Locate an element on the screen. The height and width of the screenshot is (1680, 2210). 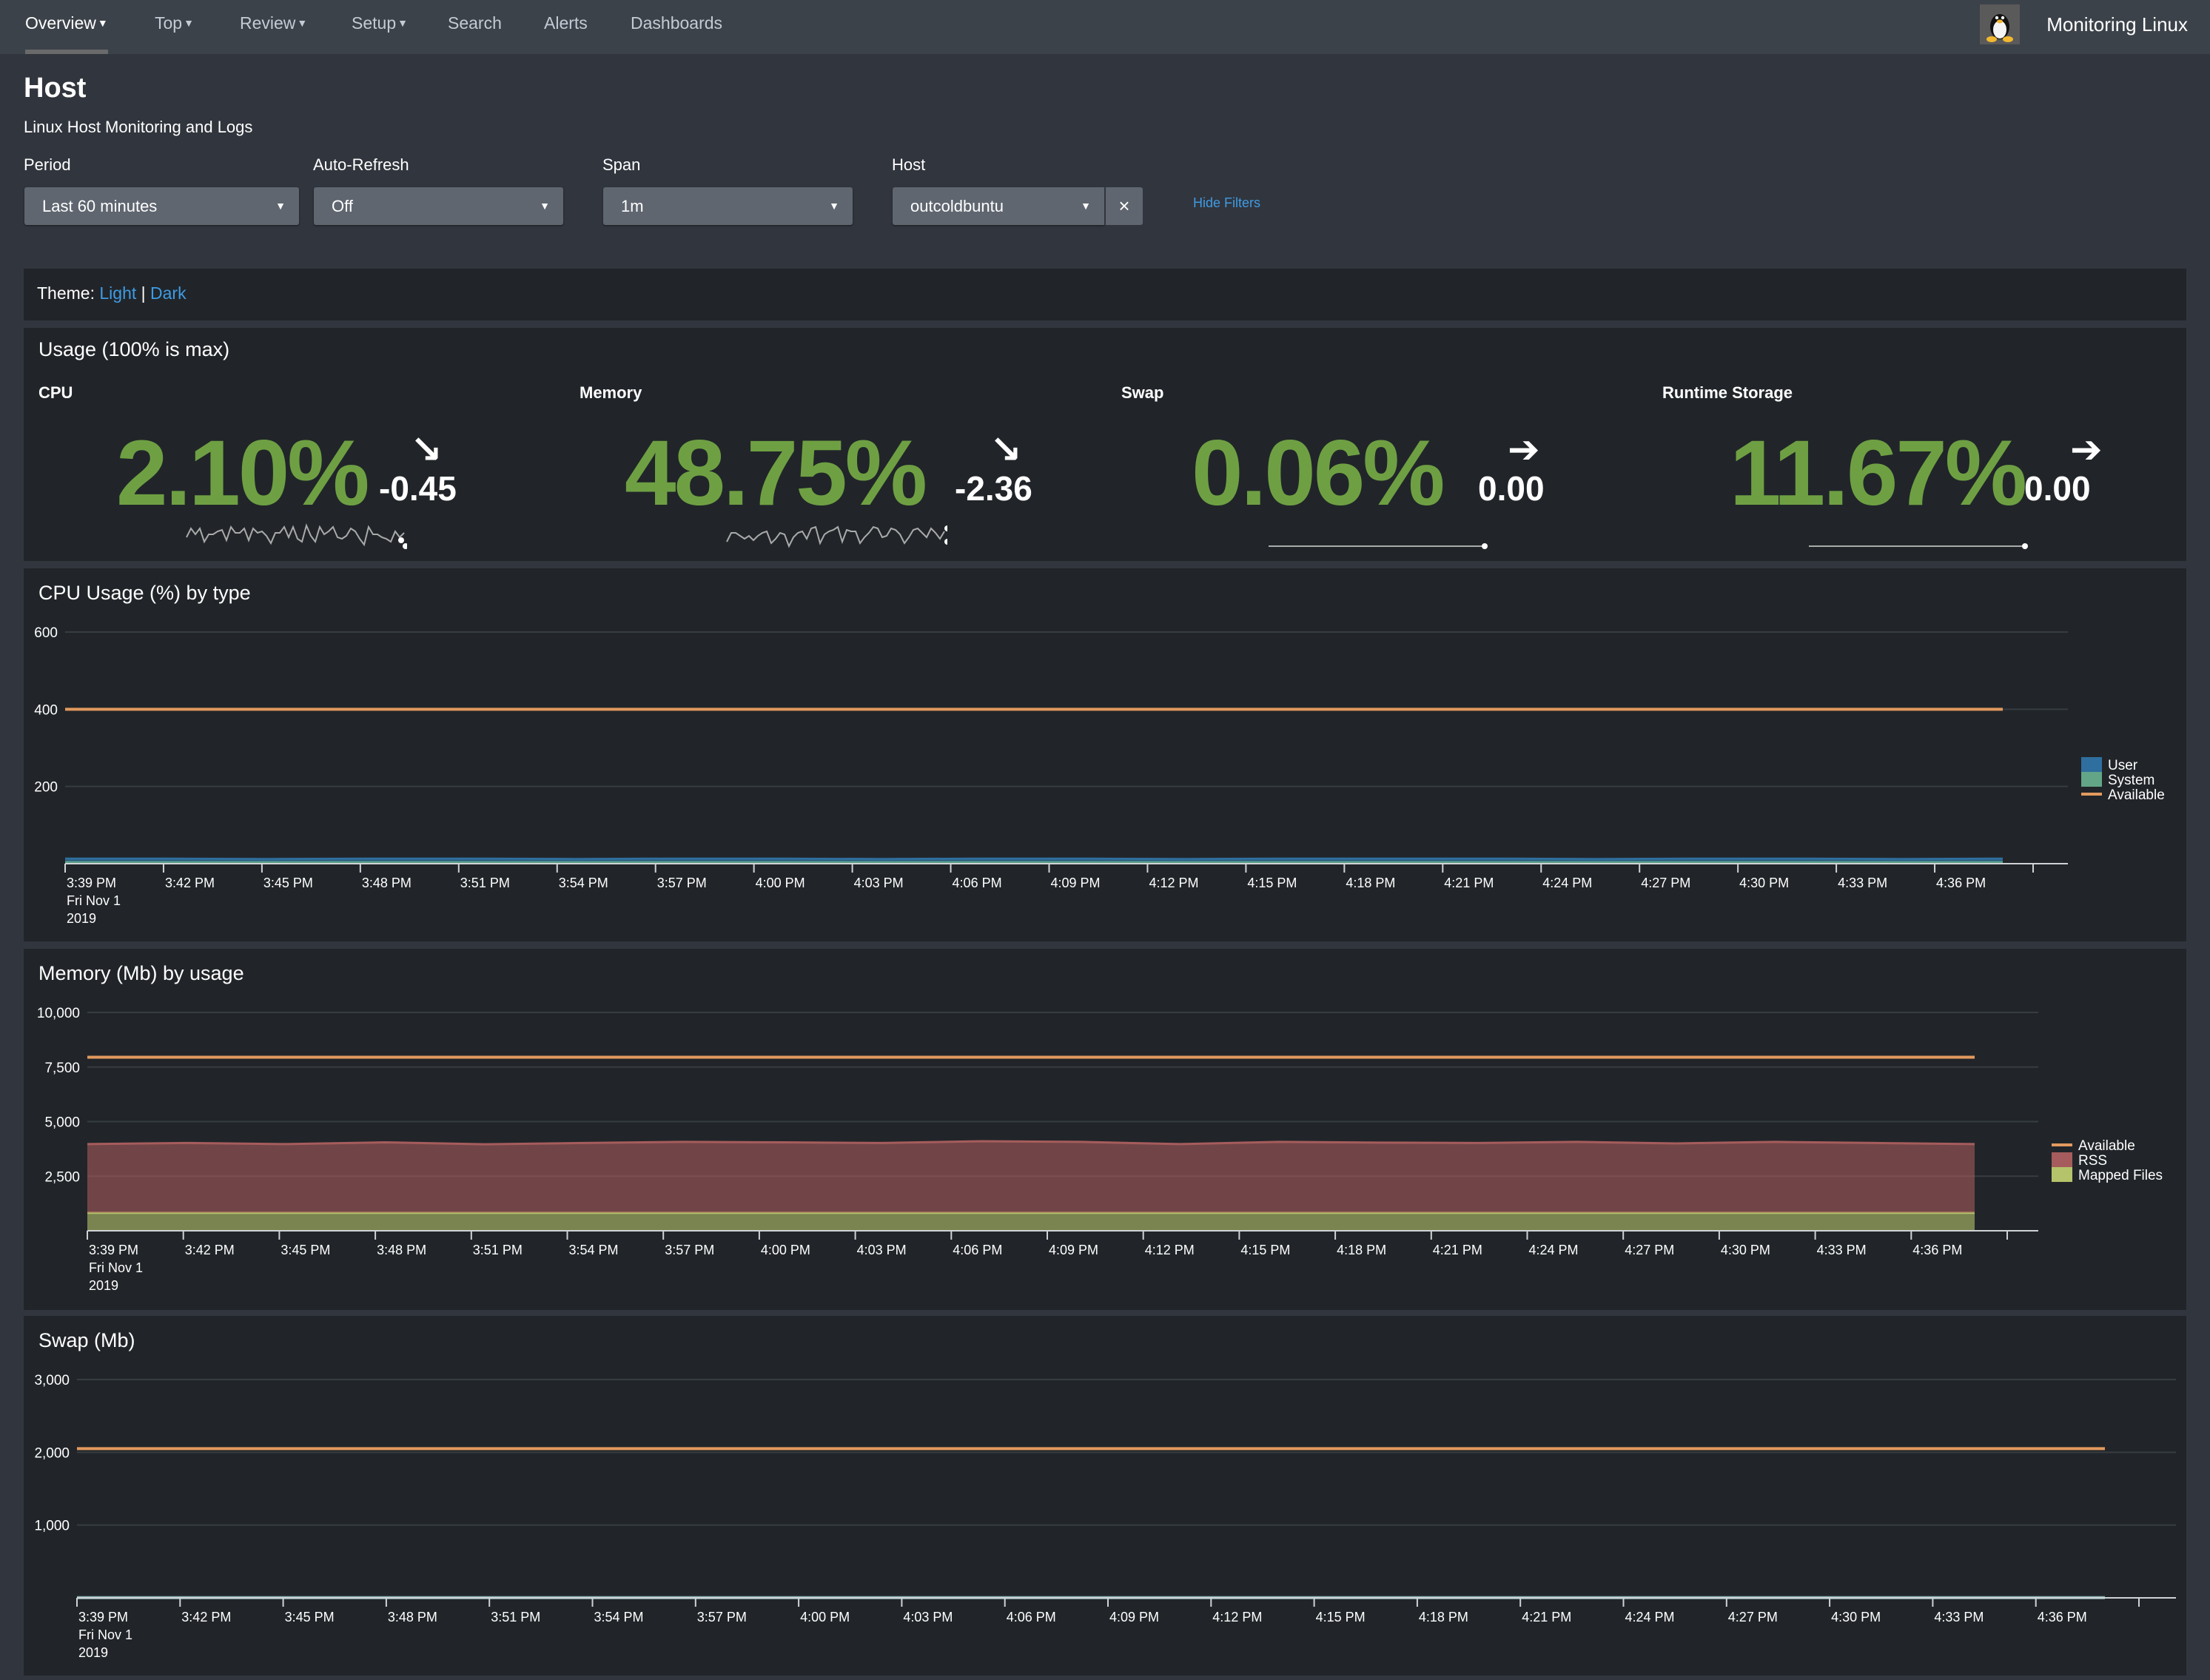
x-tick-label: 3:51 PM is located at coordinates (516, 1617).